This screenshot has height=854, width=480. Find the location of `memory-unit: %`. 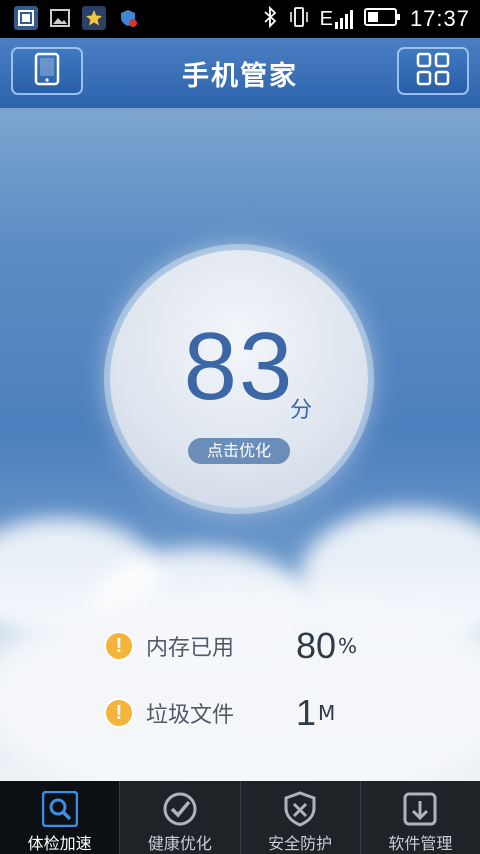

memory-unit: % is located at coordinates (348, 646).